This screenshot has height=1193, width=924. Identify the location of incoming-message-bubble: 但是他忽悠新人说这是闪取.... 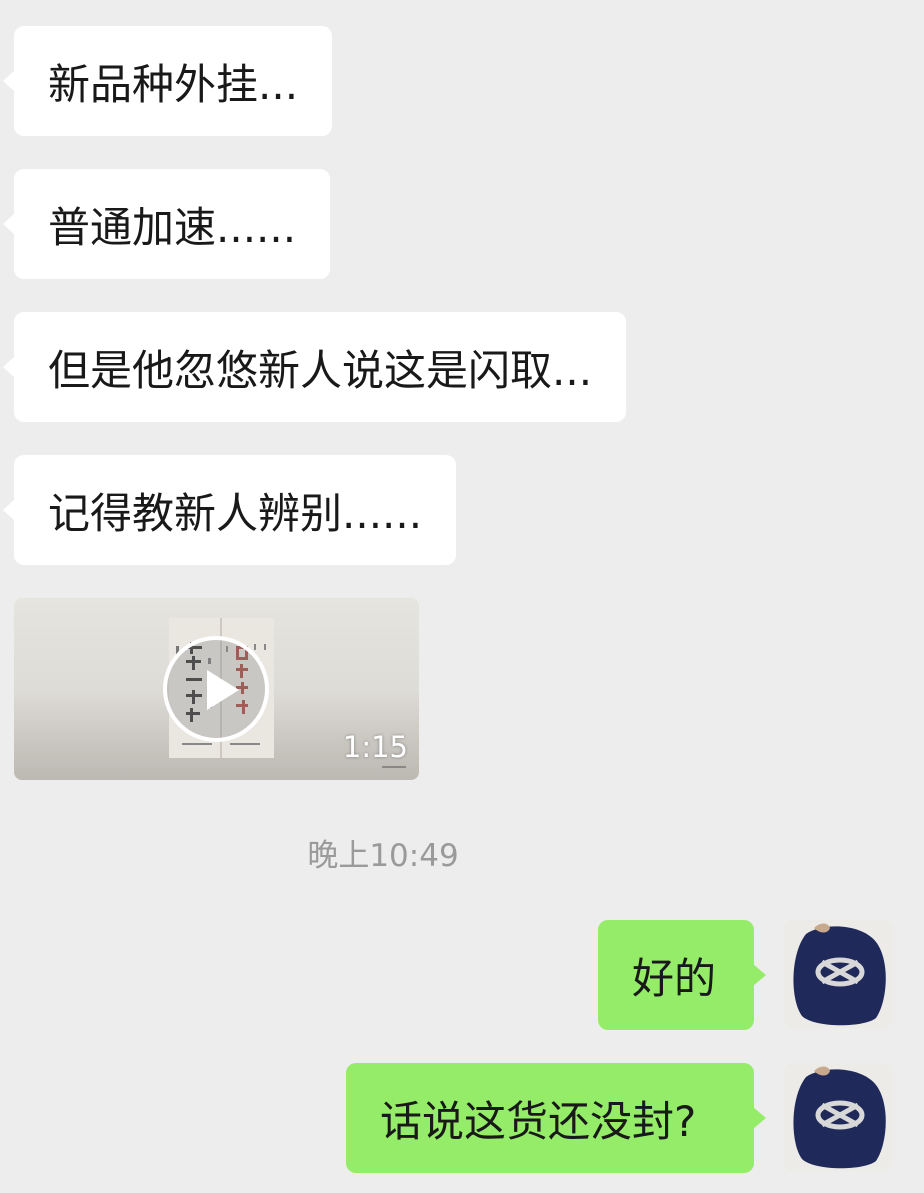
(314, 367).